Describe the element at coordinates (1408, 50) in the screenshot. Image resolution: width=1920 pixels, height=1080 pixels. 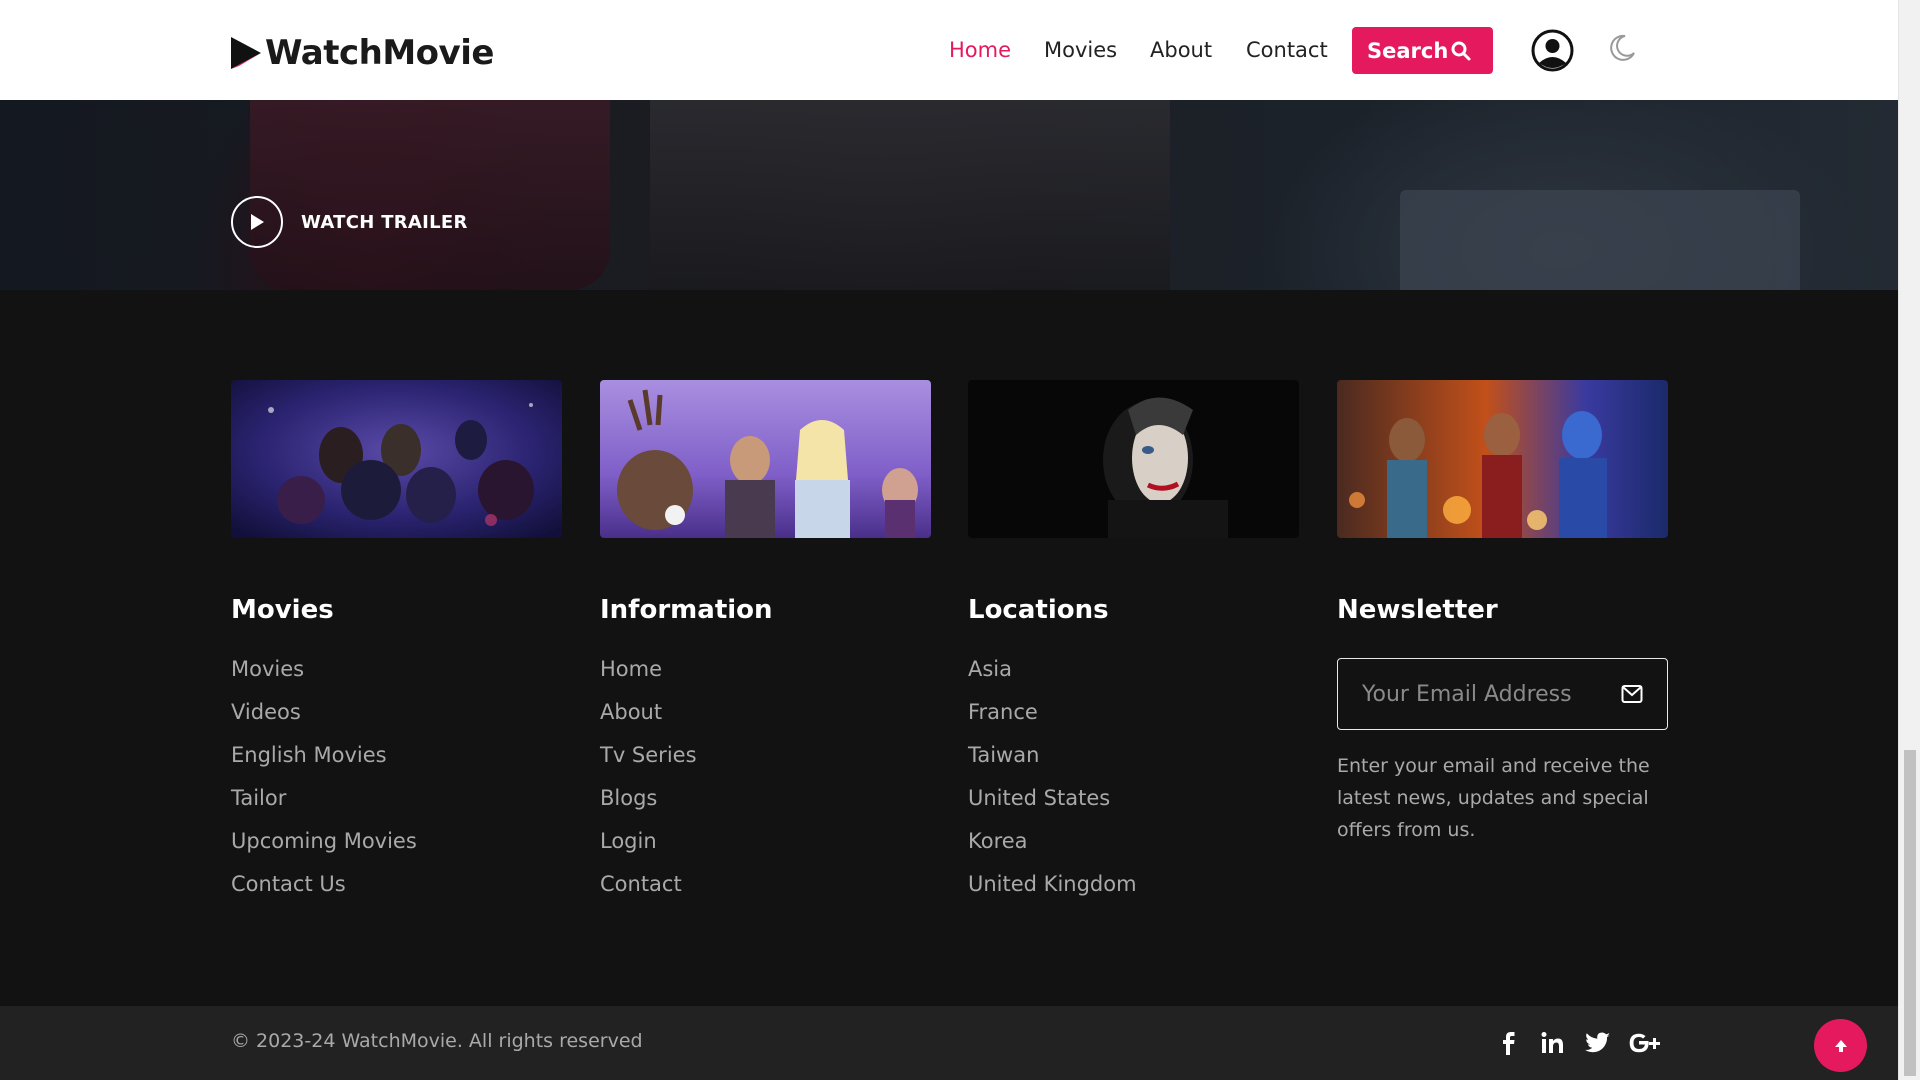
I see `search-button-label: Search` at that location.